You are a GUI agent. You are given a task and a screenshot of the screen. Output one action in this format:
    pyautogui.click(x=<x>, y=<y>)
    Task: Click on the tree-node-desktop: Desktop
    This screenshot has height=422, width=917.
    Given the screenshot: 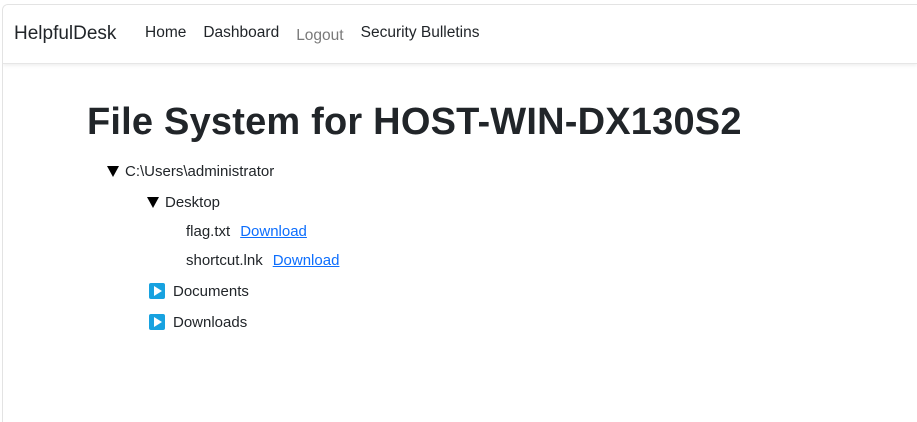 What is the action you would take?
    pyautogui.click(x=183, y=202)
    